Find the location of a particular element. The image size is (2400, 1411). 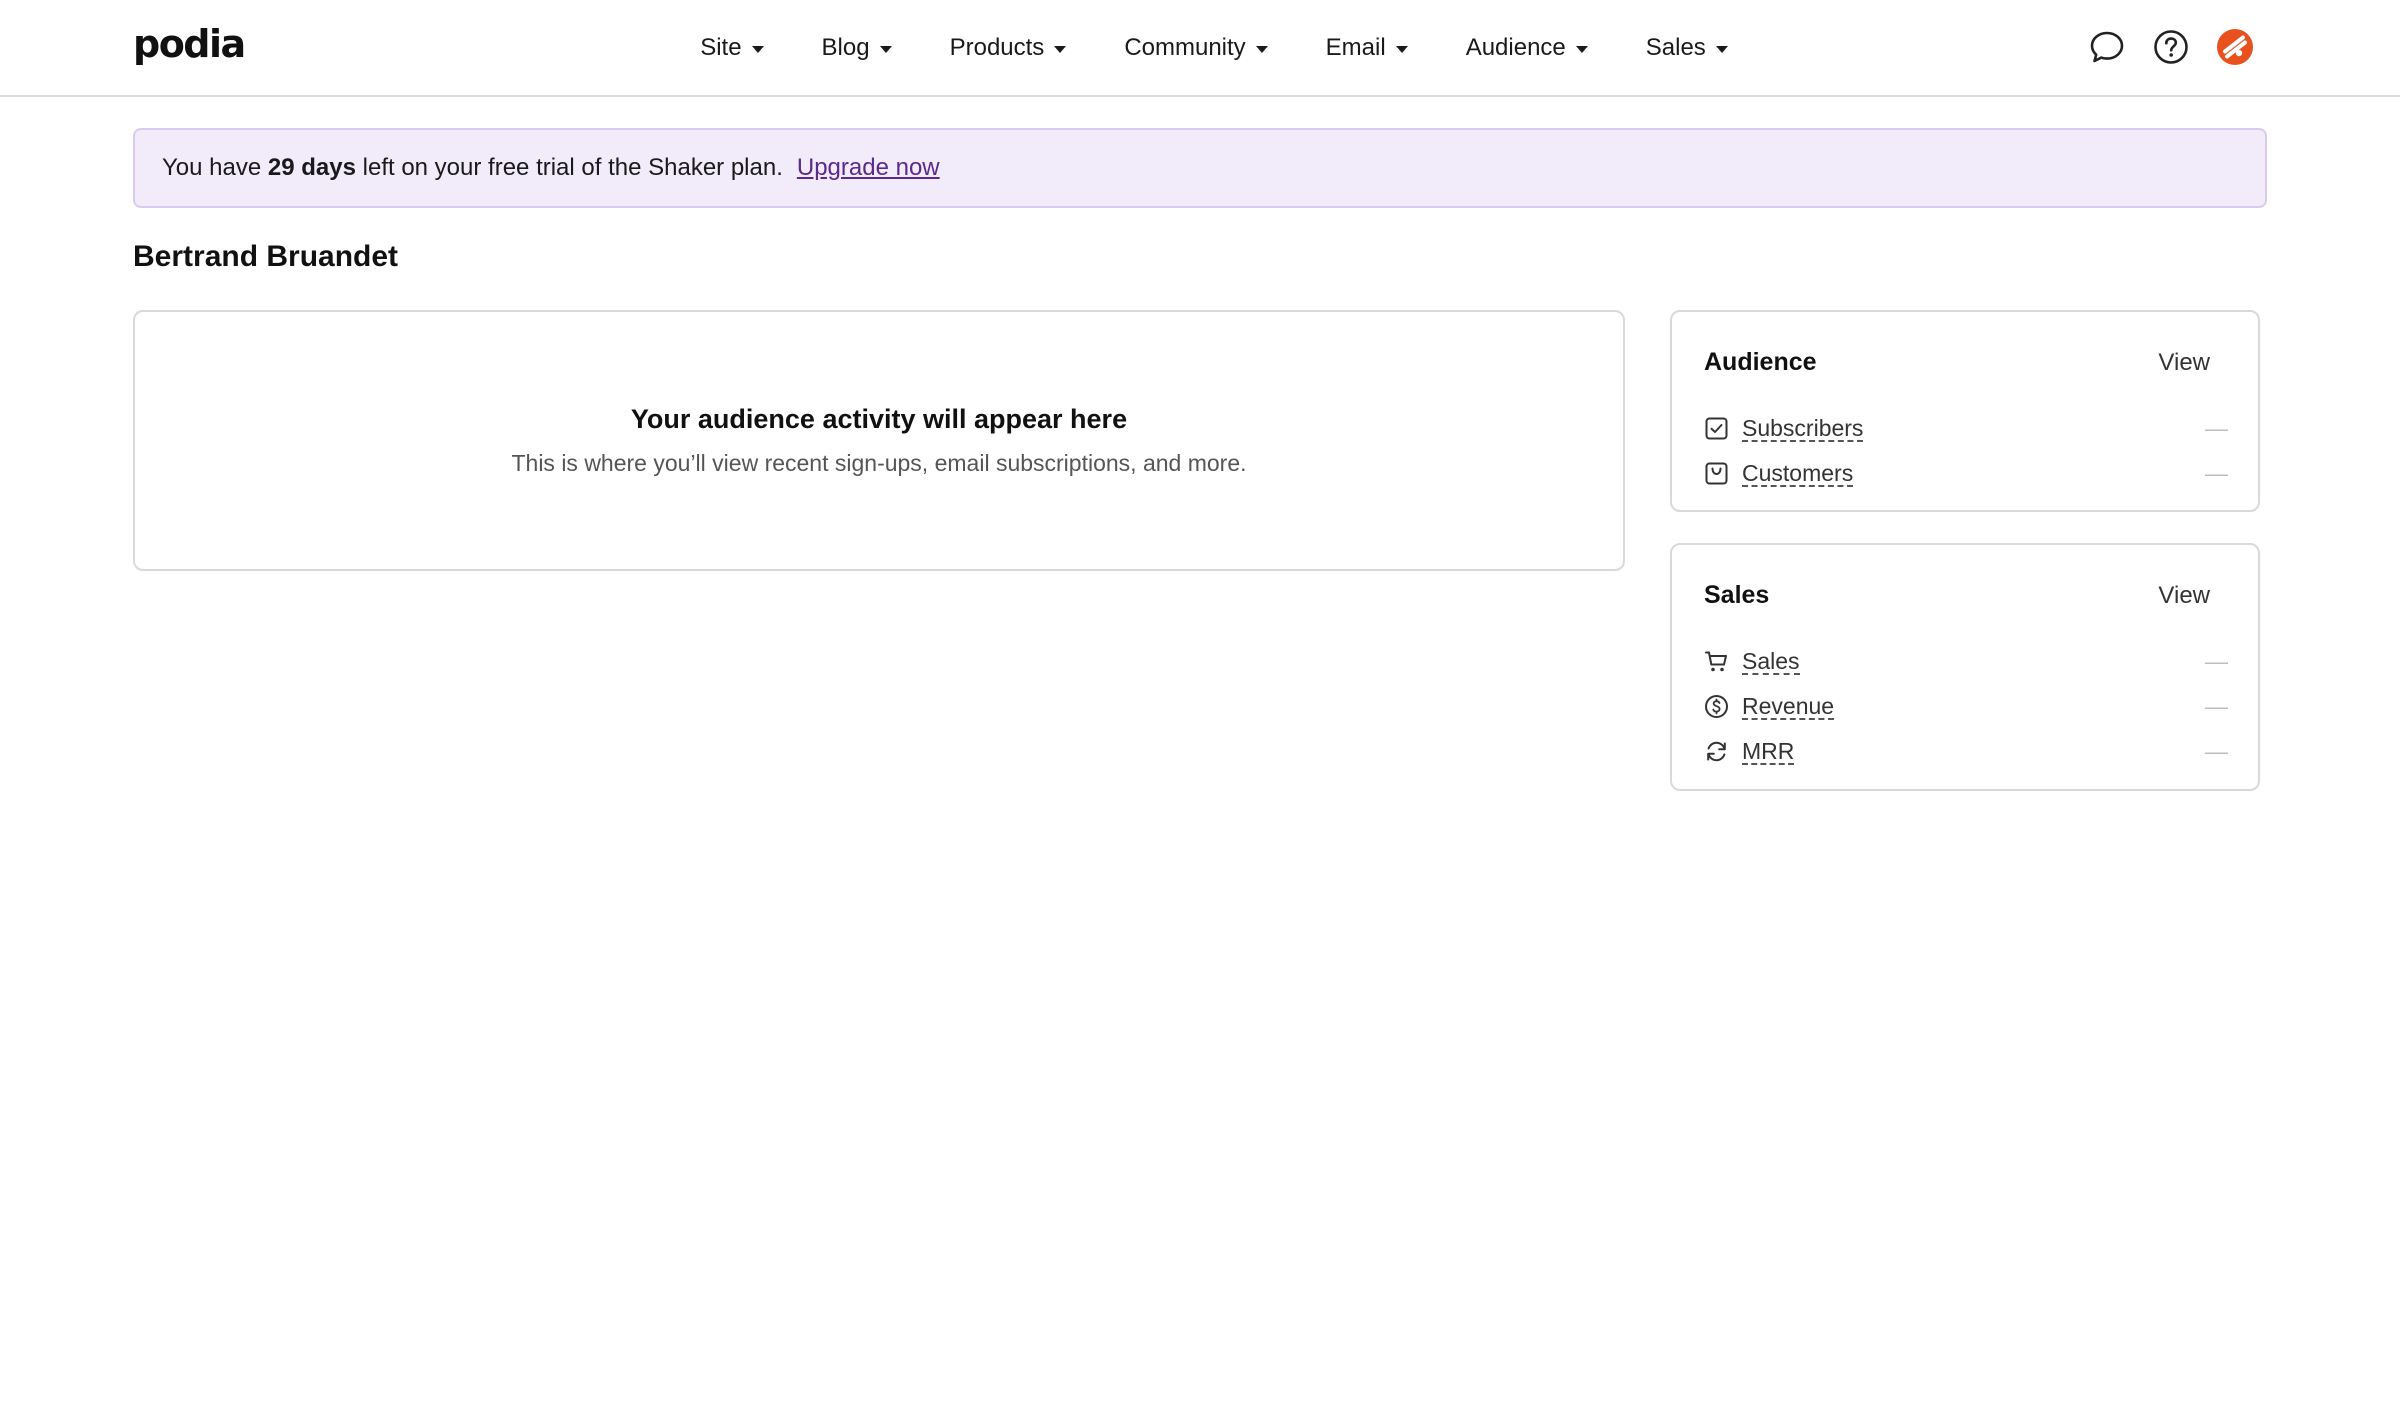

stat-row-customers: Customers — is located at coordinates (1966, 473).